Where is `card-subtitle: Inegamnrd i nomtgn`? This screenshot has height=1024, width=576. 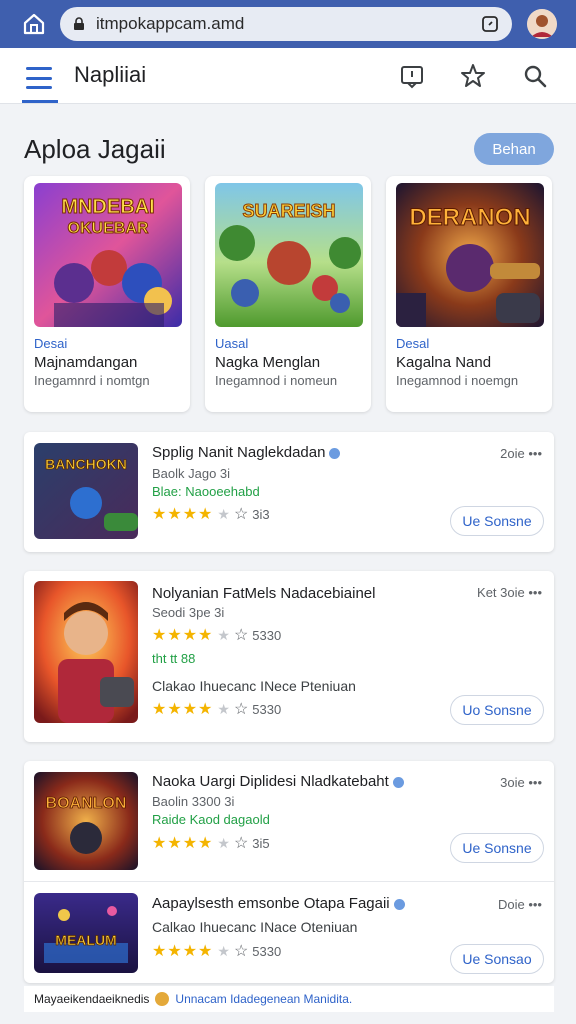
card-subtitle: Inegamnrd i nomtgn is located at coordinates (92, 380).